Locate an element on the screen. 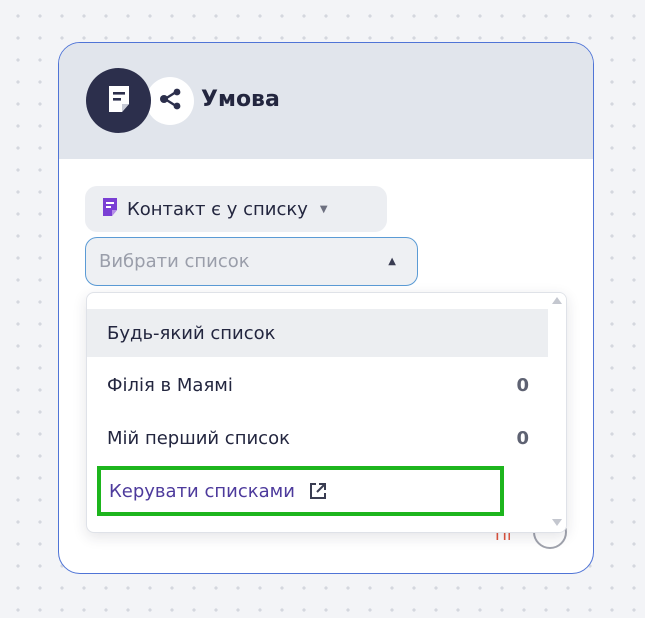  note-icon is located at coordinates (119, 101).